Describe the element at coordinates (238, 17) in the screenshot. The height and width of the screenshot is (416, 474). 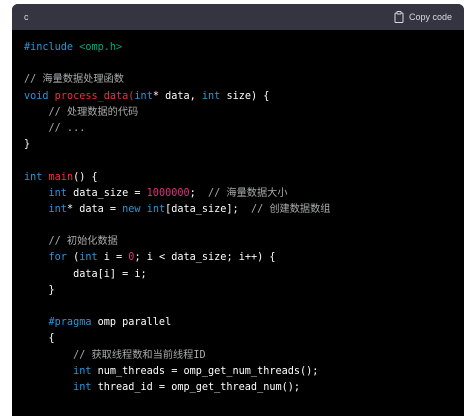
I see `code-block-header: c Copy code` at that location.